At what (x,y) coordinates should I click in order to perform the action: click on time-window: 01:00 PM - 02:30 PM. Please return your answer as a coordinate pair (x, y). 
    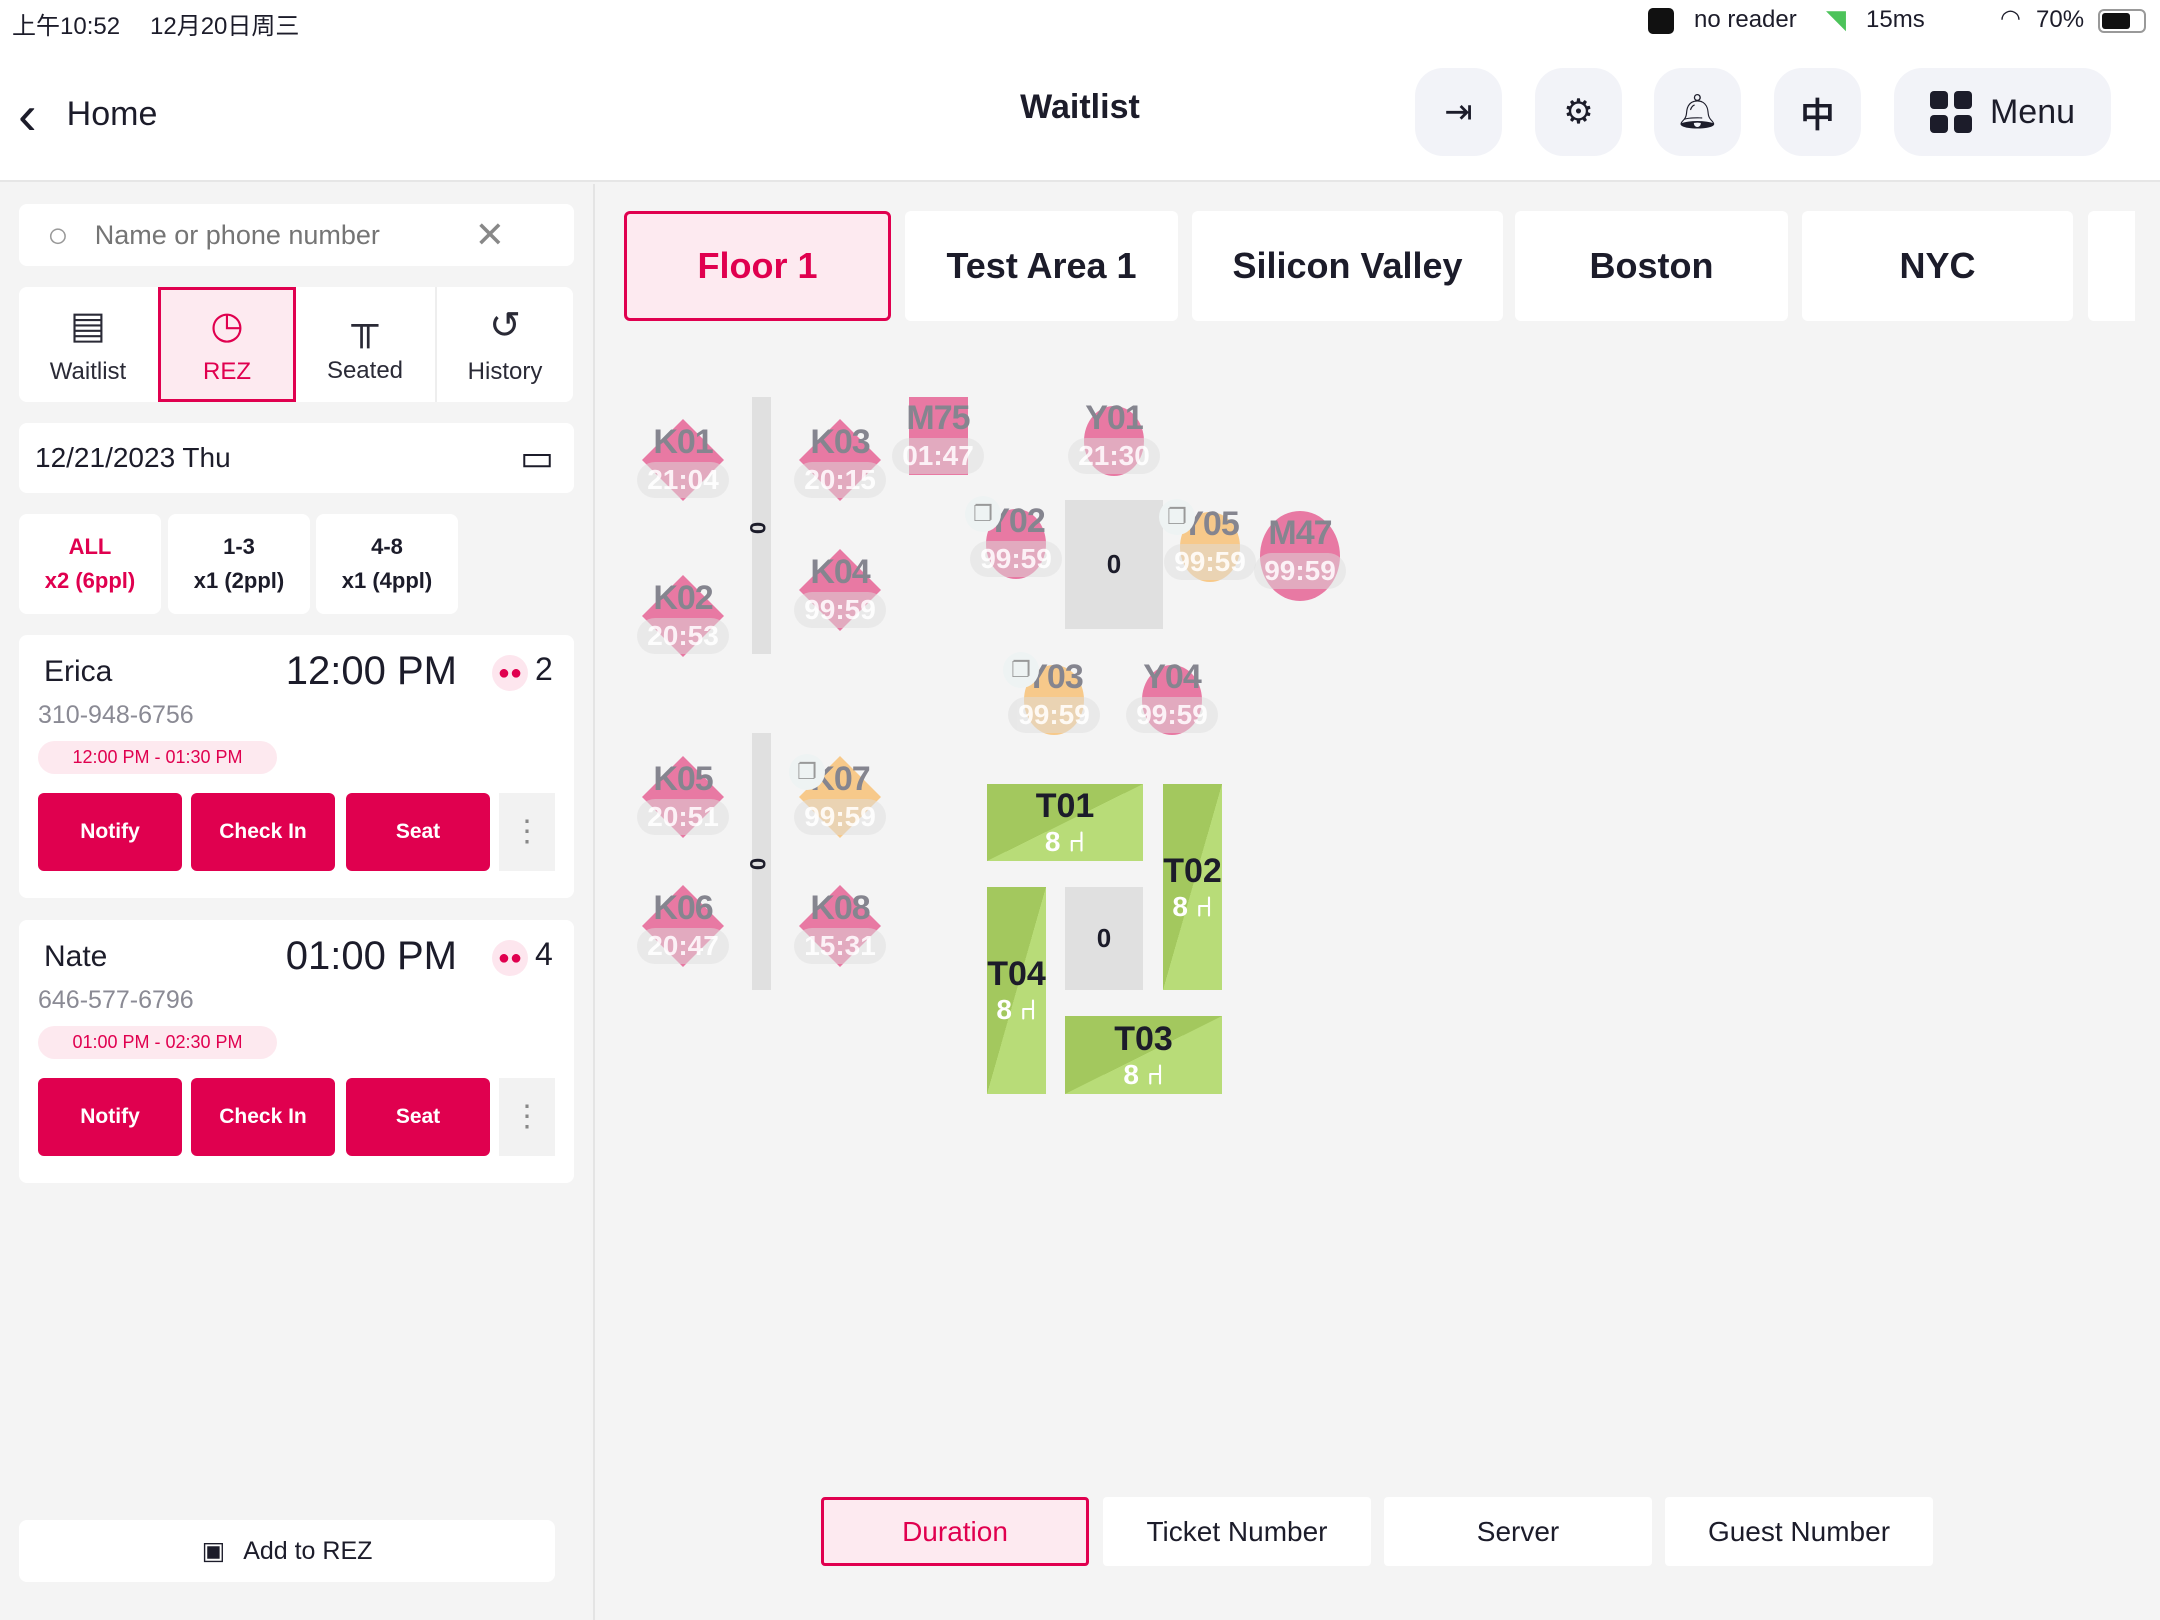
    Looking at the image, I should click on (157, 1042).